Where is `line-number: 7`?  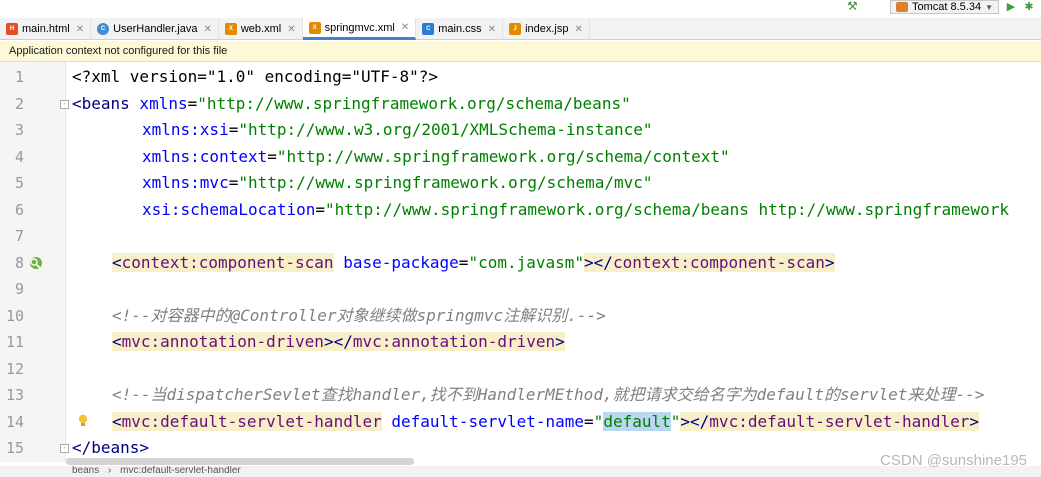 line-number: 7 is located at coordinates (19, 236).